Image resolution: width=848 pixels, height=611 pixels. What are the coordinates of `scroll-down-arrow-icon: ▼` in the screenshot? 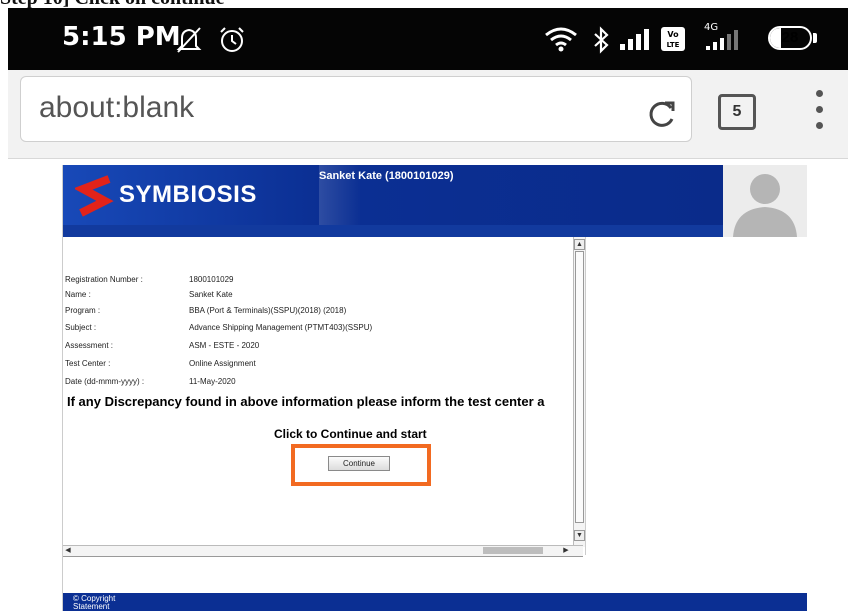 It's located at (579, 535).